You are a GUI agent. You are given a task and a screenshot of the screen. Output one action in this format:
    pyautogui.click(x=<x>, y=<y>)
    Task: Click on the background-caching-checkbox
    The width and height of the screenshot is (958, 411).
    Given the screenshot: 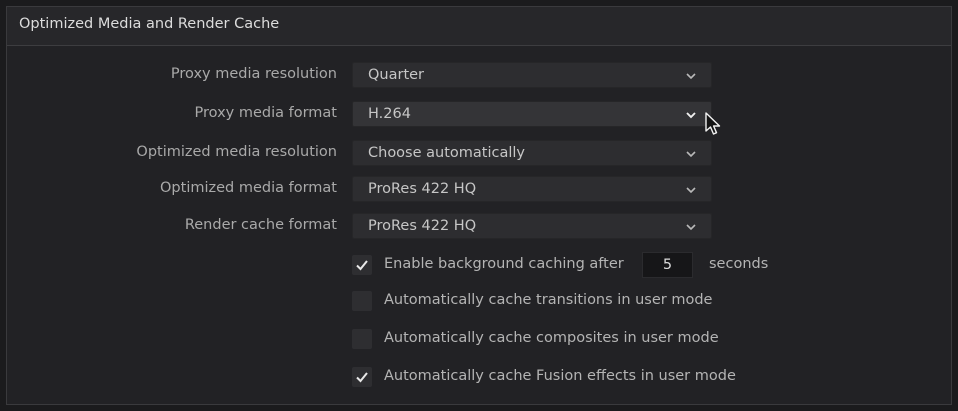 What is the action you would take?
    pyautogui.click(x=362, y=265)
    